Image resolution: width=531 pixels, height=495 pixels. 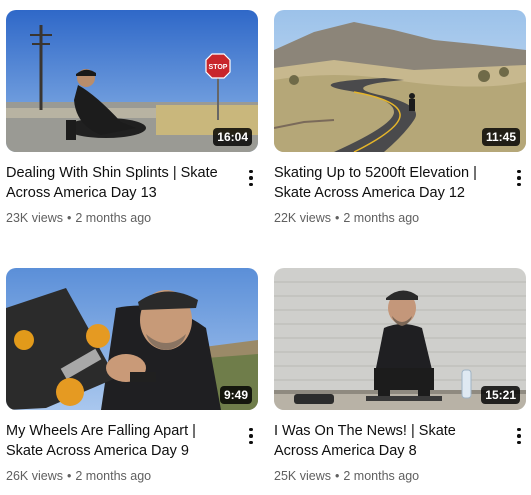 I want to click on view-count: 22K views, so click(x=302, y=218).